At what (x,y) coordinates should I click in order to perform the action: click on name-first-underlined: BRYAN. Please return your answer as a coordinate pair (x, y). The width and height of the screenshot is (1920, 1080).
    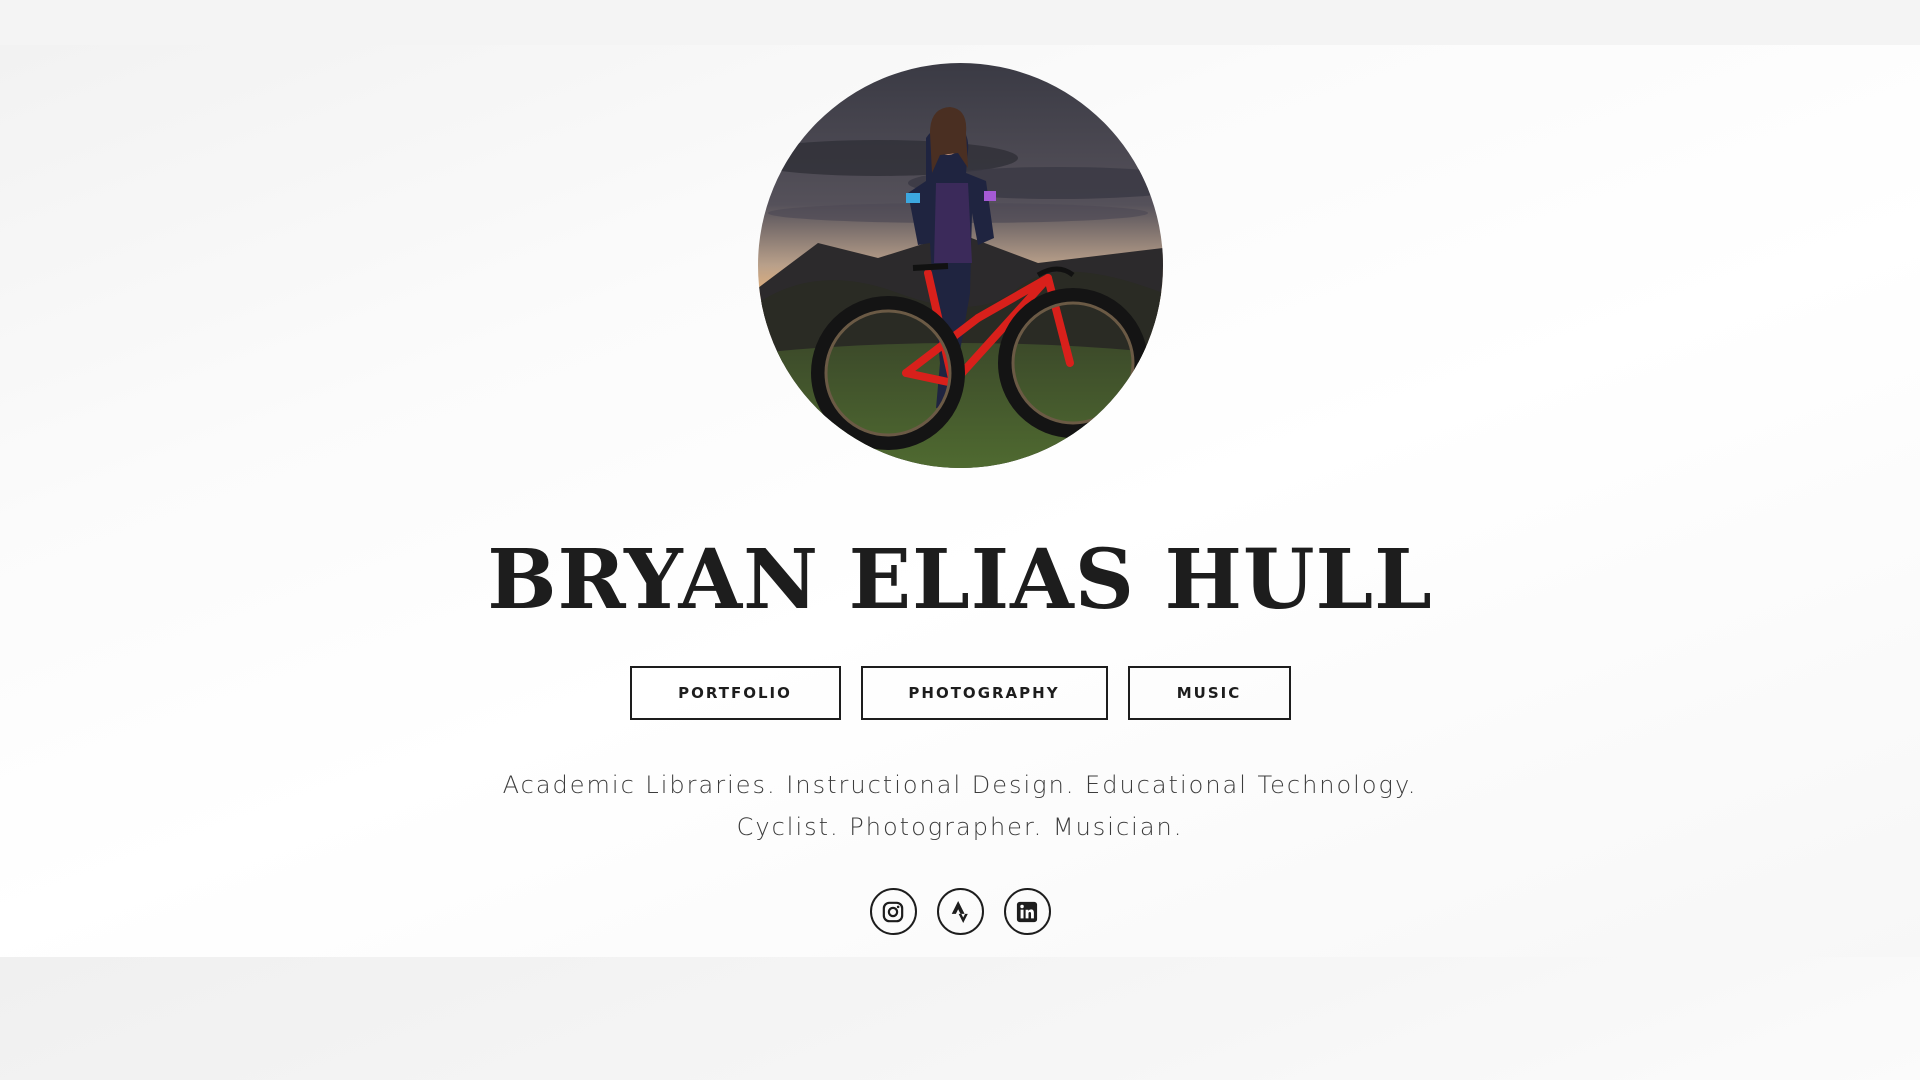
    Looking at the image, I should click on (653, 580).